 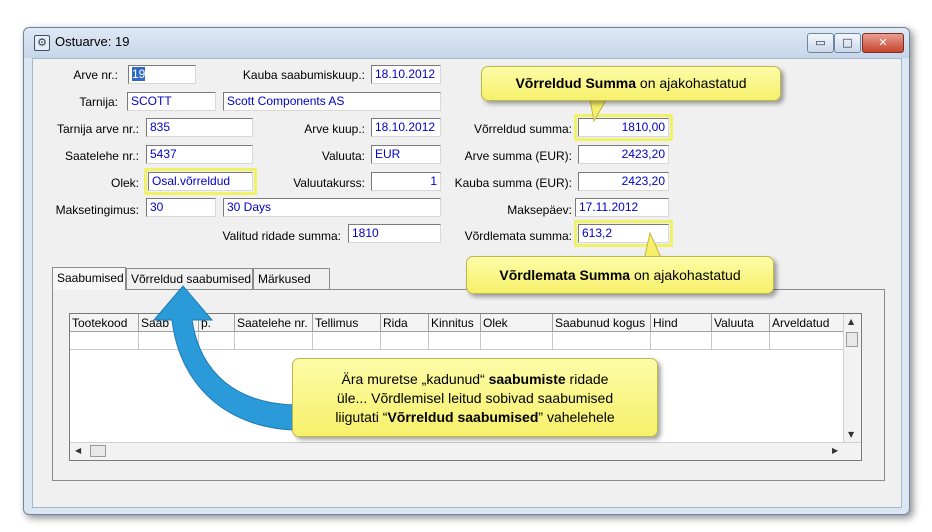 What do you see at coordinates (343, 156) in the screenshot?
I see `valuuta-label: Valuuta:` at bounding box center [343, 156].